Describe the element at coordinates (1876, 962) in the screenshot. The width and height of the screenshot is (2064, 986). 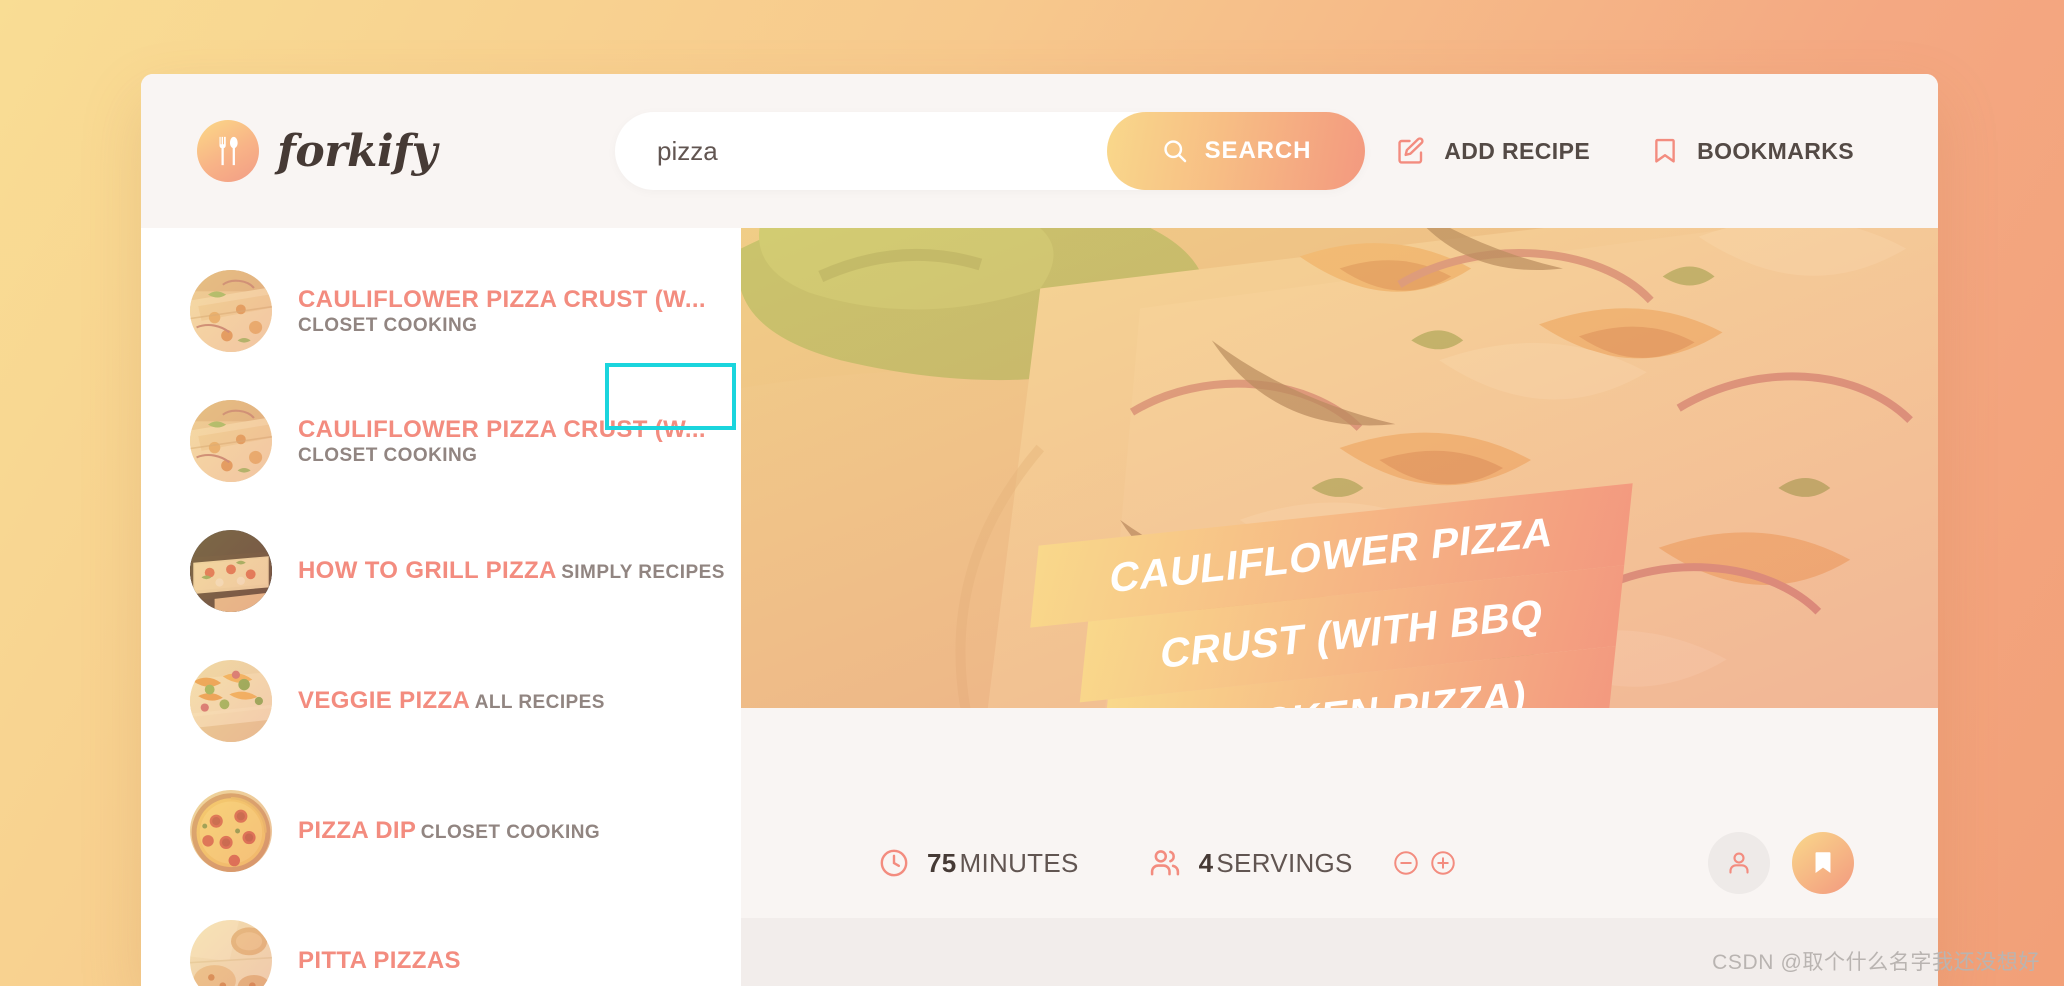
I see `watermark: CSDN @取个什么名字我还没想好` at that location.